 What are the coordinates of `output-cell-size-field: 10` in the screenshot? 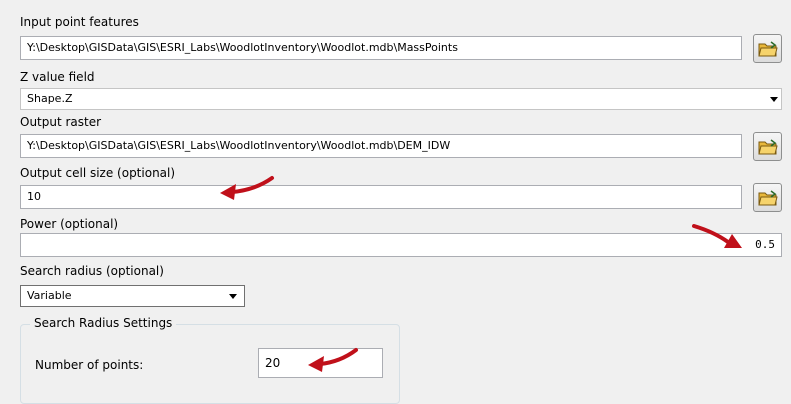 It's located at (381, 197).